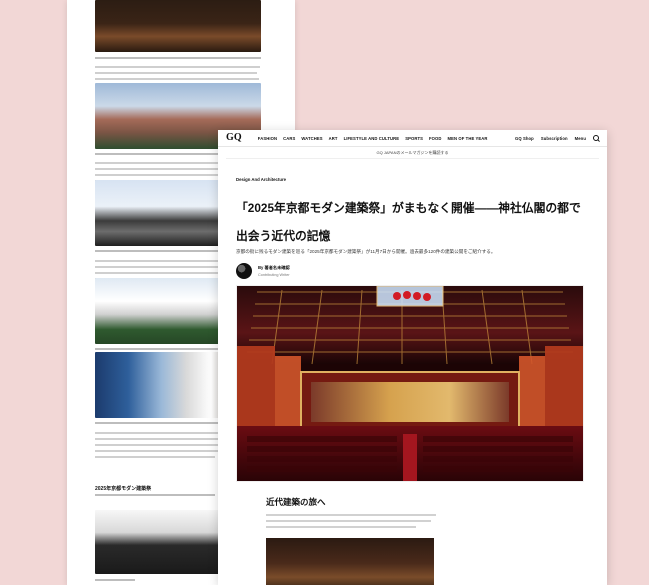  Describe the element at coordinates (244, 271) in the screenshot. I see `author-avatar` at that location.